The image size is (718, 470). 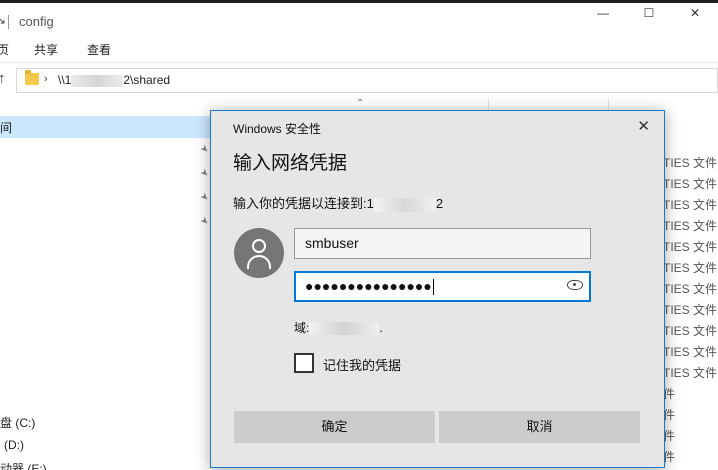 I want to click on password-value: ●●●●●●●●●●●●●●●, so click(x=368, y=286).